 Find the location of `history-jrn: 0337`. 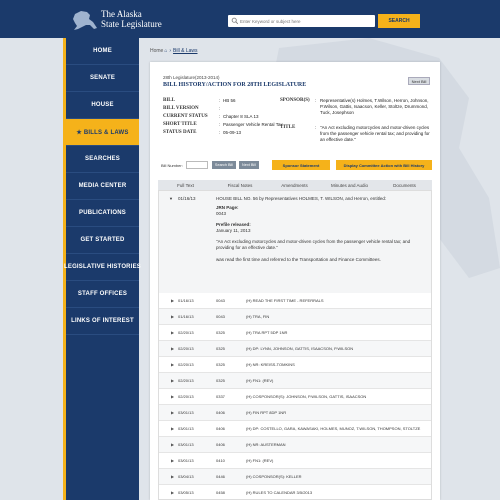

history-jrn: 0337 is located at coordinates (220, 396).